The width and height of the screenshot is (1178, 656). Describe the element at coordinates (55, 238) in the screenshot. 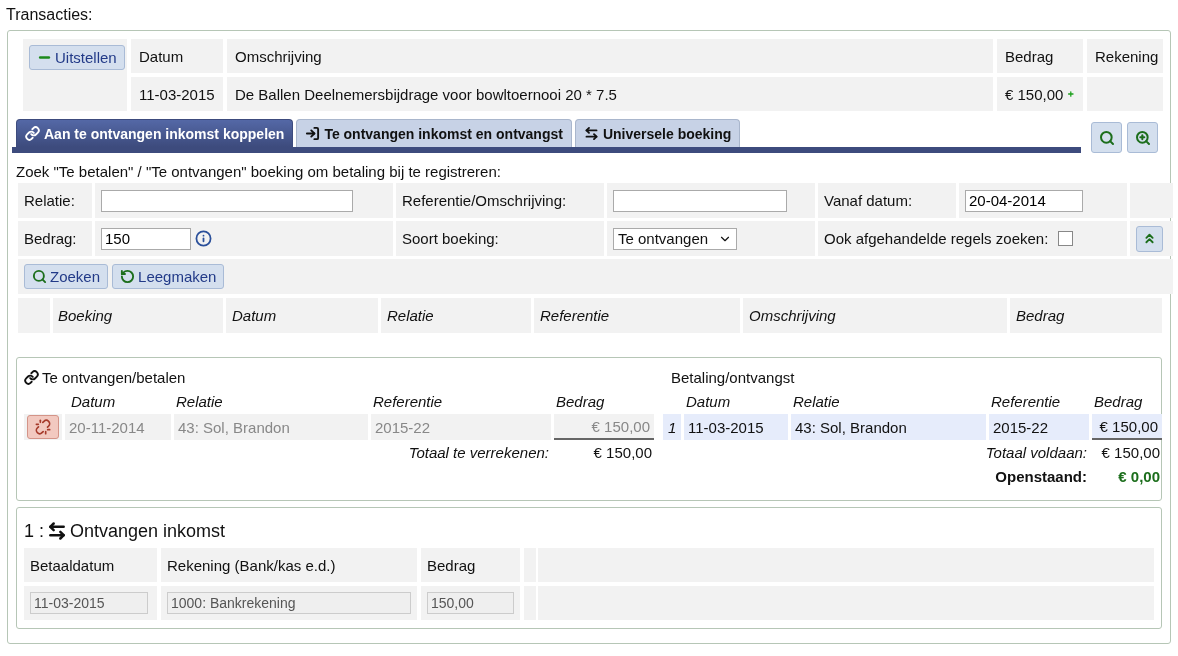

I see `form-label: Bedrag:` at that location.